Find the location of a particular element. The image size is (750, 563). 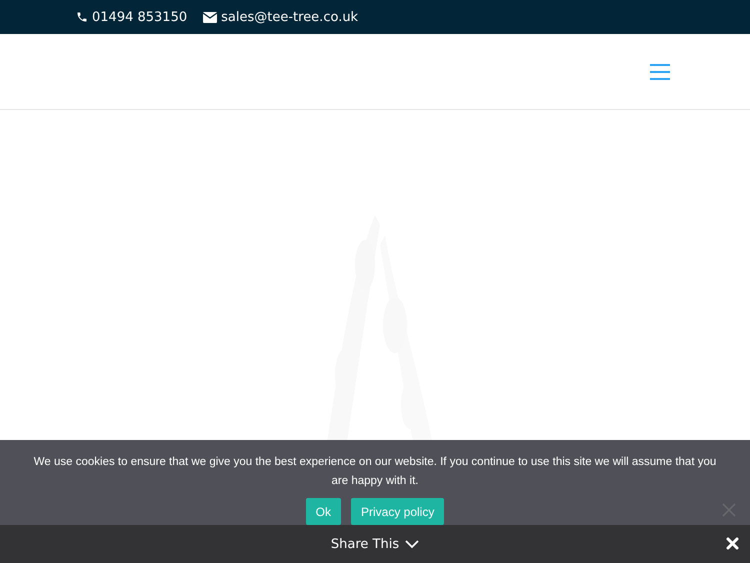

privacy-policy-button: Privacy policy is located at coordinates (397, 511).